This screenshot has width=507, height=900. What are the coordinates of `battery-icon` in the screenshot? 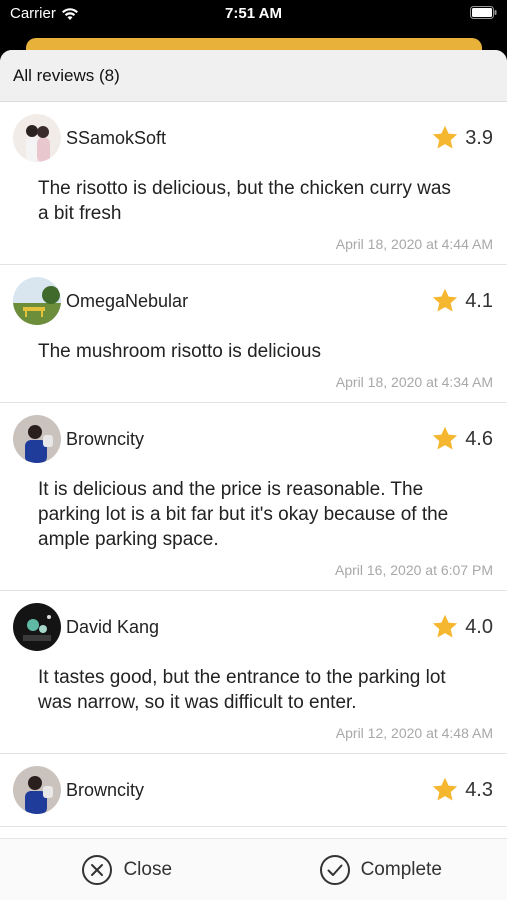 It's located at (483, 12).